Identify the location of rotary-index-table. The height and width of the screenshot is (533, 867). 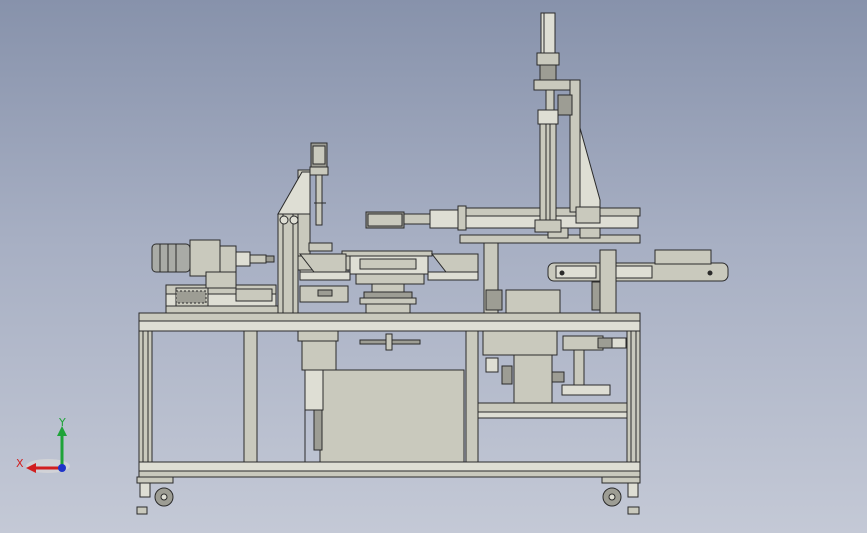
(388, 282).